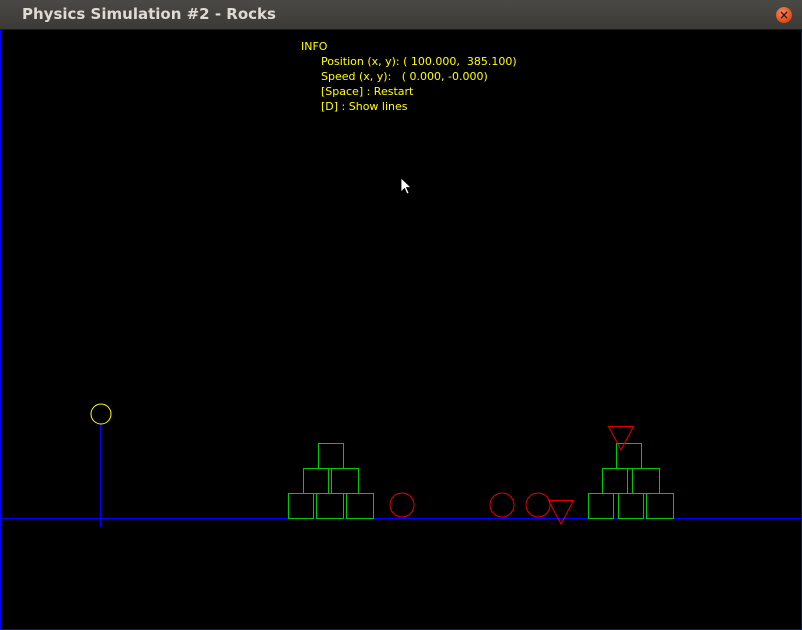 The width and height of the screenshot is (802, 630). What do you see at coordinates (419, 61) in the screenshot?
I see `position-readout: Position (x, y): ( 100.000, 385.100)` at bounding box center [419, 61].